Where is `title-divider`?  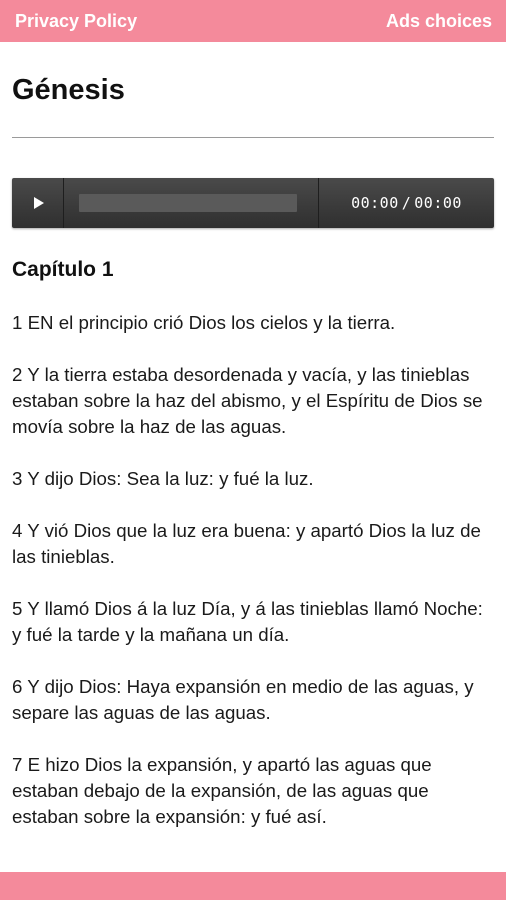 title-divider is located at coordinates (253, 137).